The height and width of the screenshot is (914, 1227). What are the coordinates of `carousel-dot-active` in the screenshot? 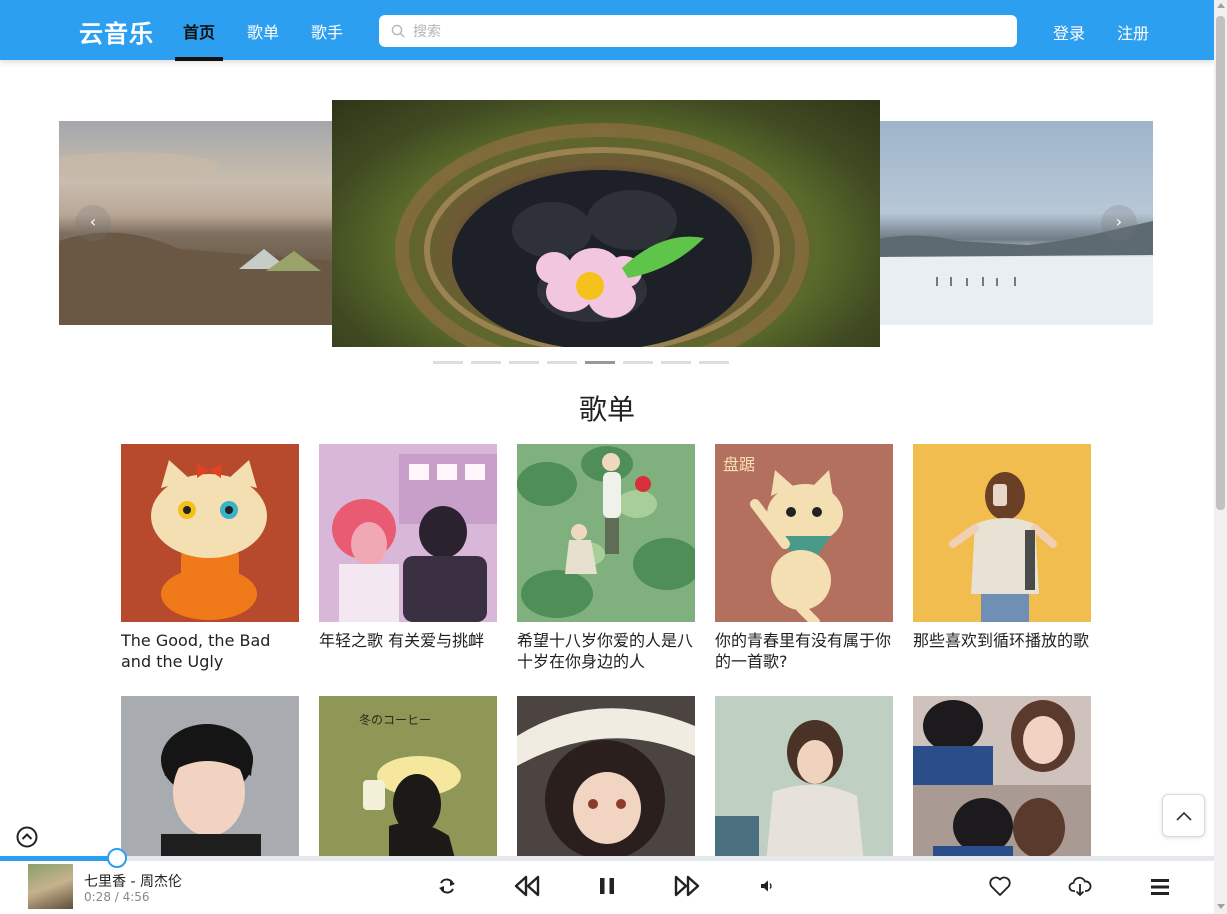 It's located at (600, 362).